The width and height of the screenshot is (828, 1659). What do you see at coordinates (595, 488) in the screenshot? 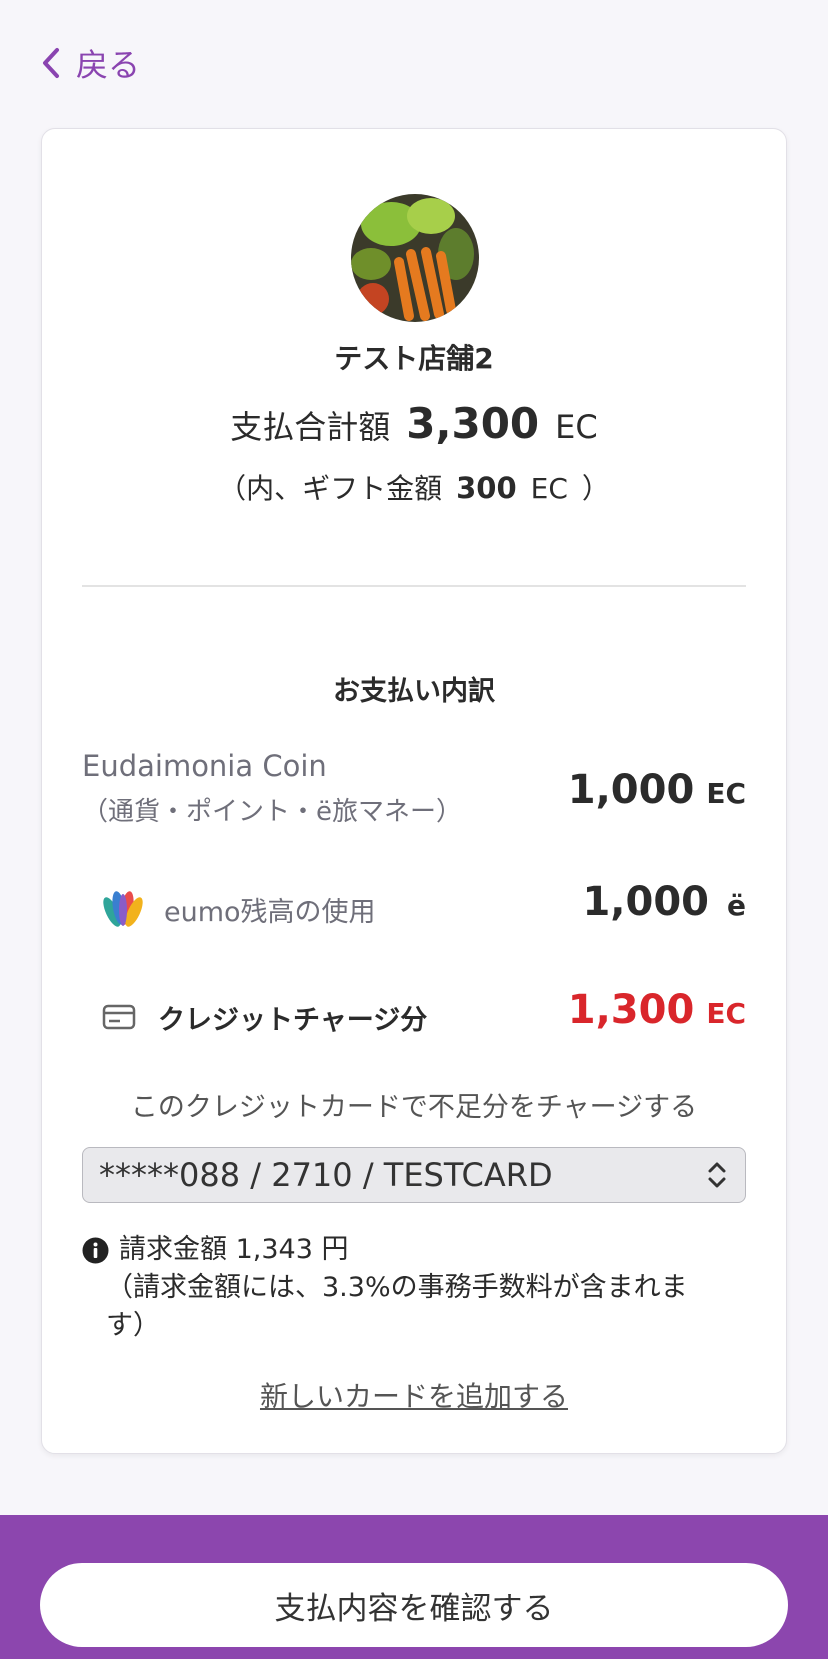
I see `gift-suffix: ）` at bounding box center [595, 488].